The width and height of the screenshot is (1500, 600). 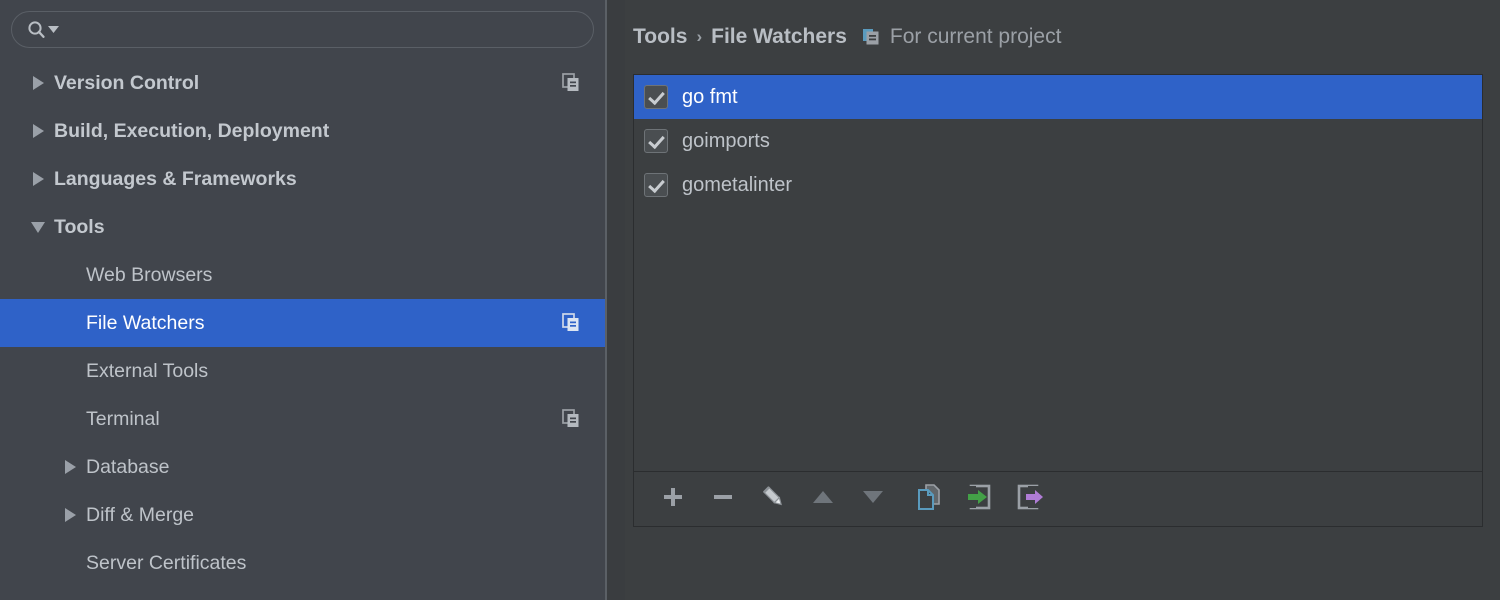 I want to click on sidebar-item-file-watchers: File Watchers, so click(x=302, y=323).